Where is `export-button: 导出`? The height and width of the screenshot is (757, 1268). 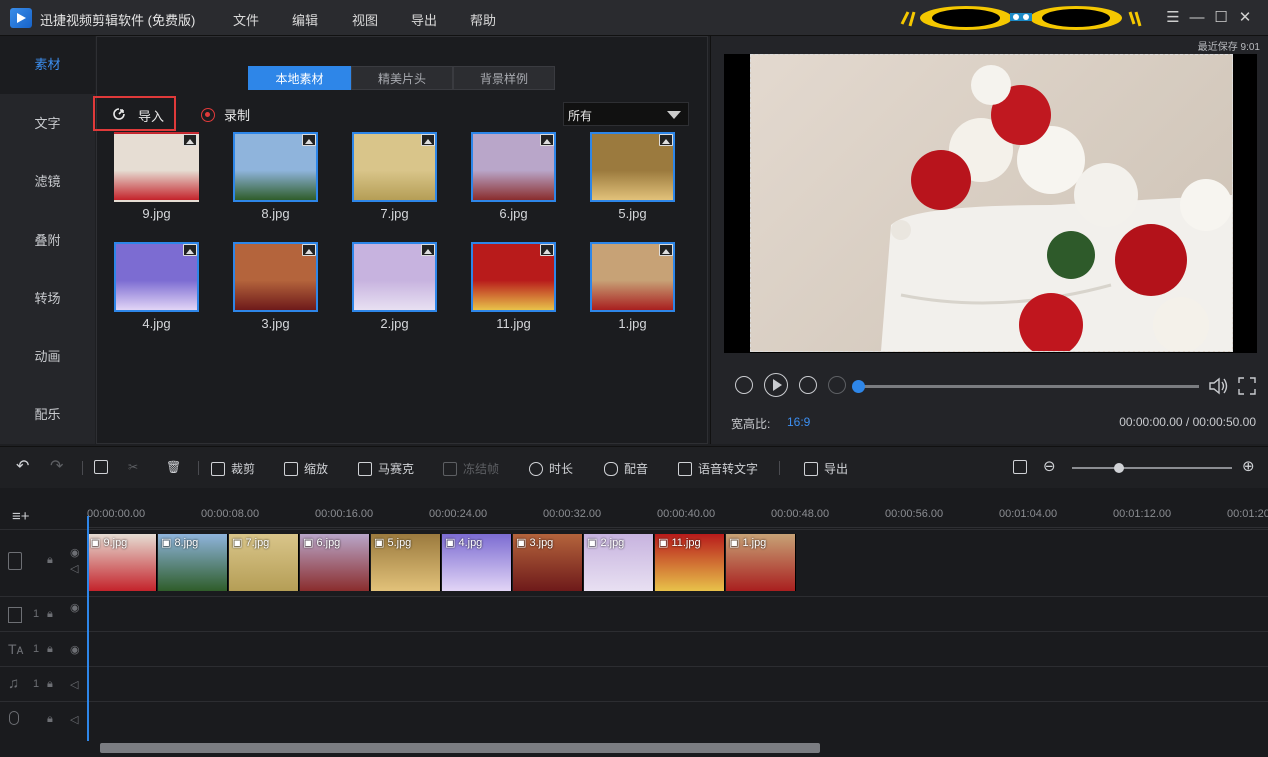 export-button: 导出 is located at coordinates (826, 468).